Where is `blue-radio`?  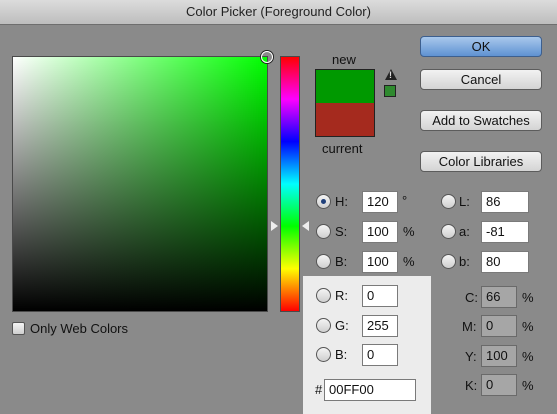
blue-radio is located at coordinates (323, 354).